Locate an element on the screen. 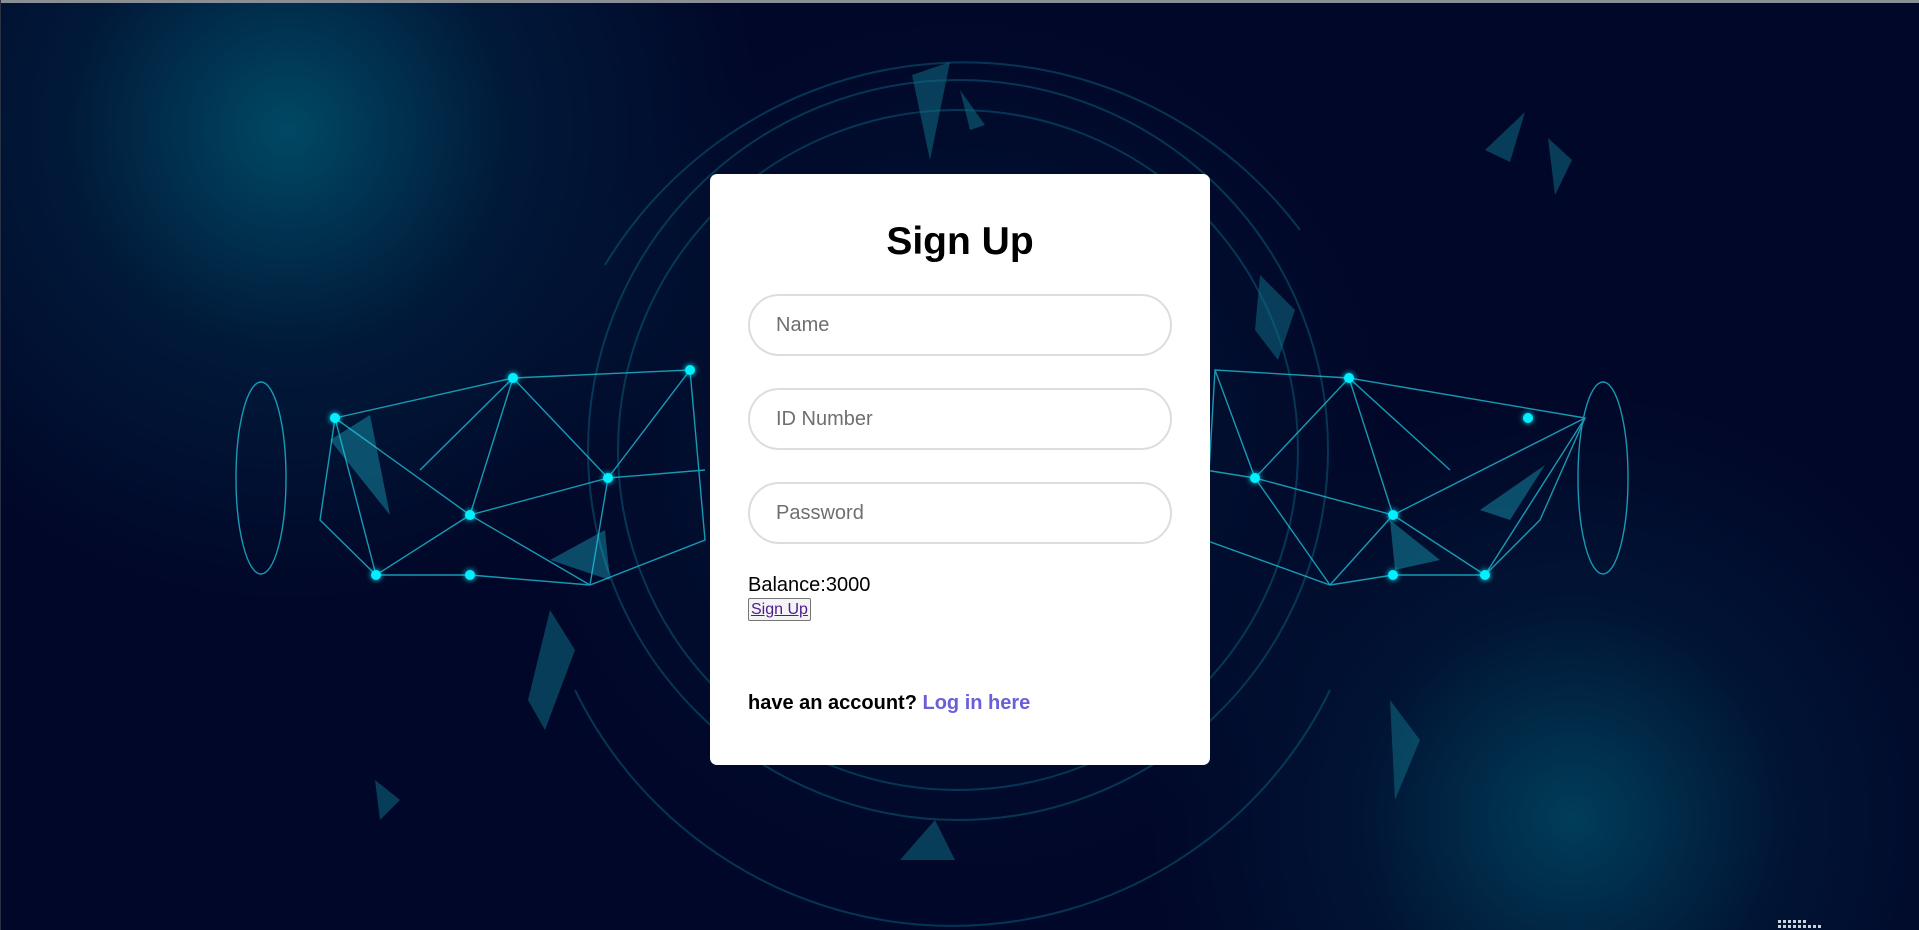 The width and height of the screenshot is (1919, 930). login-prompt: have an account? Log in here is located at coordinates (889, 703).